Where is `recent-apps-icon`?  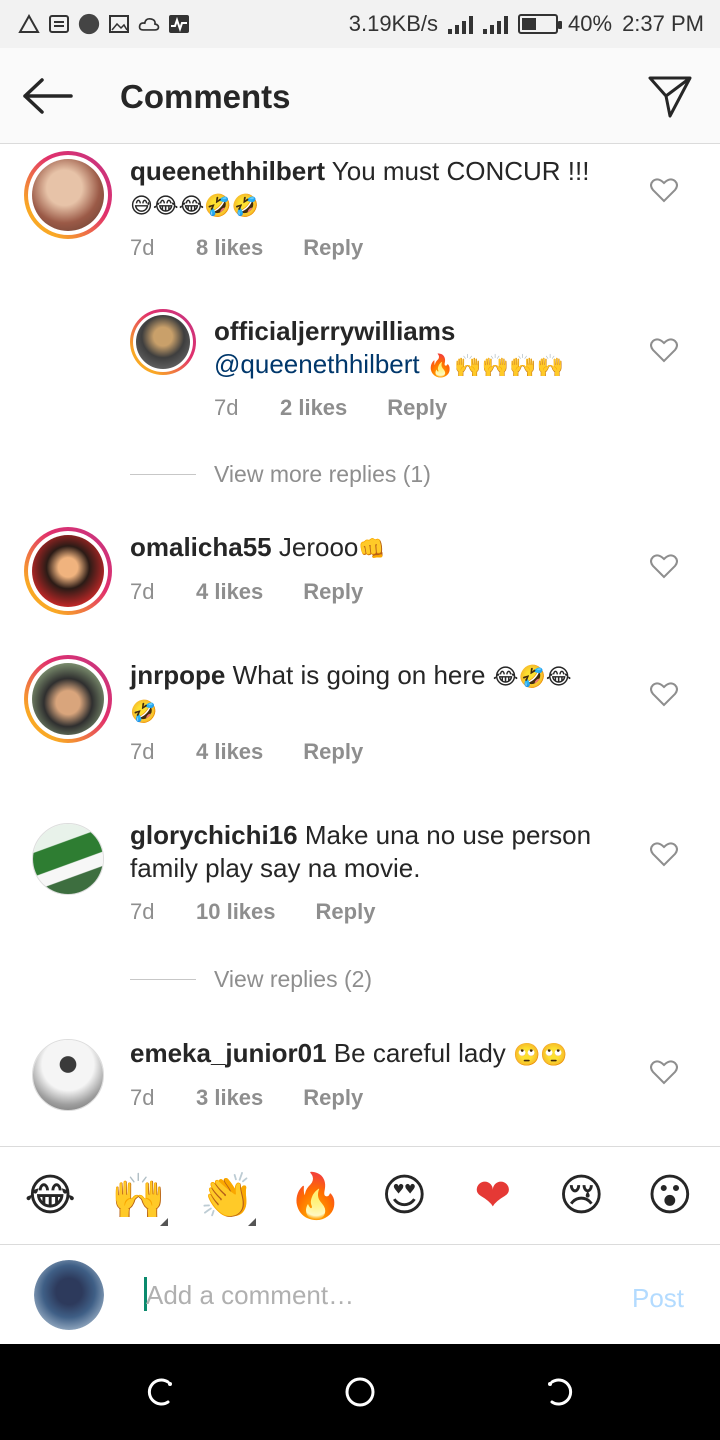
recent-apps-icon is located at coordinates (160, 1392).